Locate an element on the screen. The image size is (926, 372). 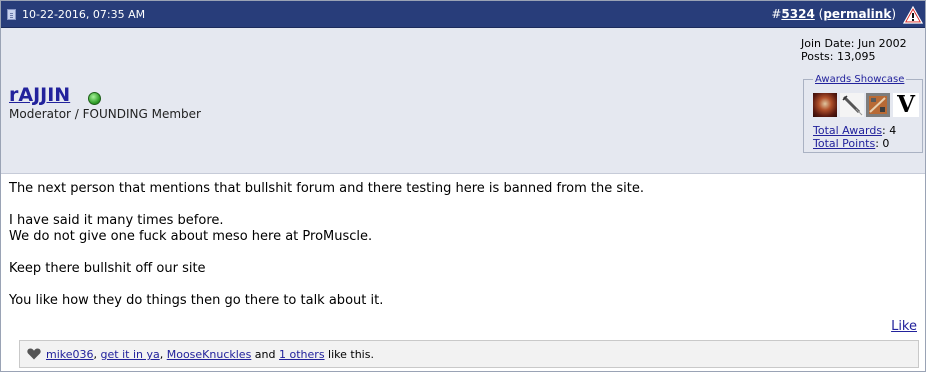
award-camo-icon is located at coordinates (878, 105).